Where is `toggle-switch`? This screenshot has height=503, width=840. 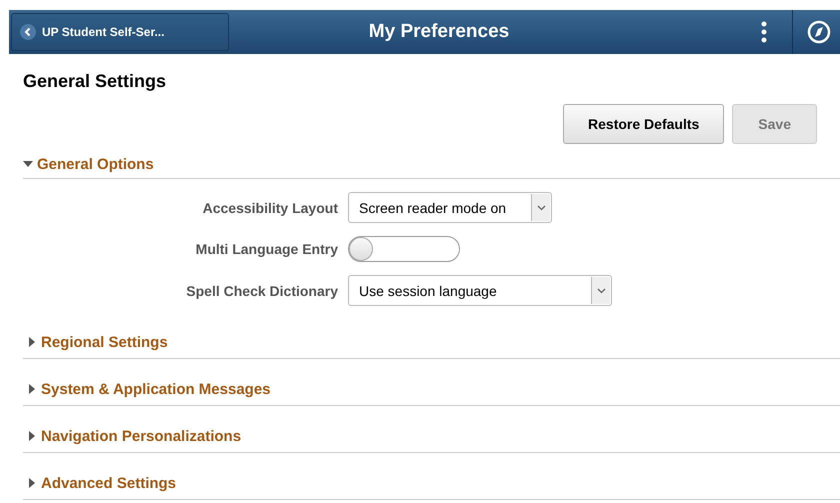 toggle-switch is located at coordinates (404, 249).